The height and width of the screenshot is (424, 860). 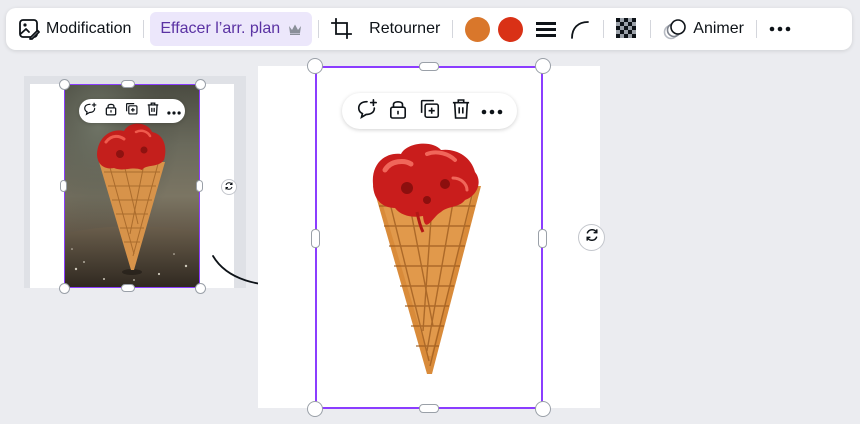 I want to click on border-style-button, so click(x=546, y=29).